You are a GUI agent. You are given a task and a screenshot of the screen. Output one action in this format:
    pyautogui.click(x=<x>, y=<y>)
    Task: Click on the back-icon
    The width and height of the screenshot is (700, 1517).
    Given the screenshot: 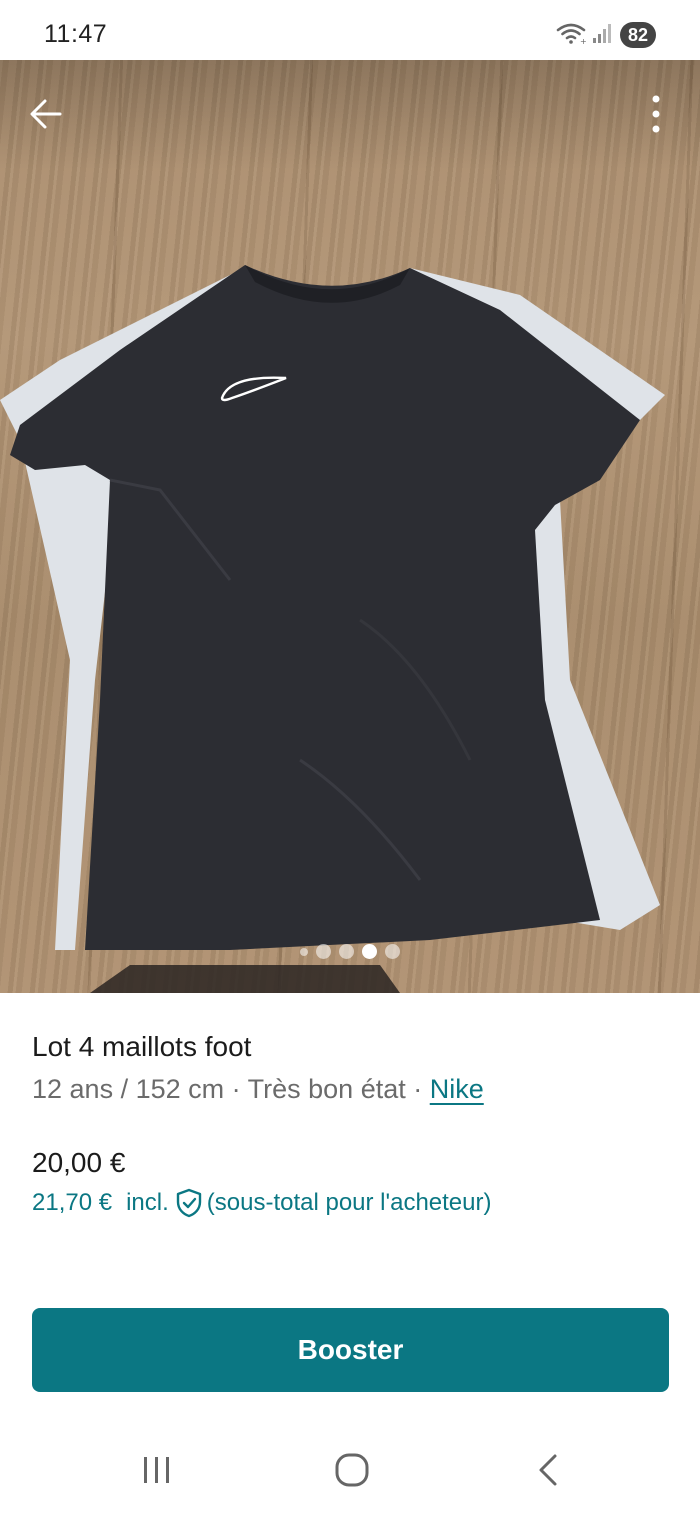 What is the action you would take?
    pyautogui.click(x=548, y=1472)
    